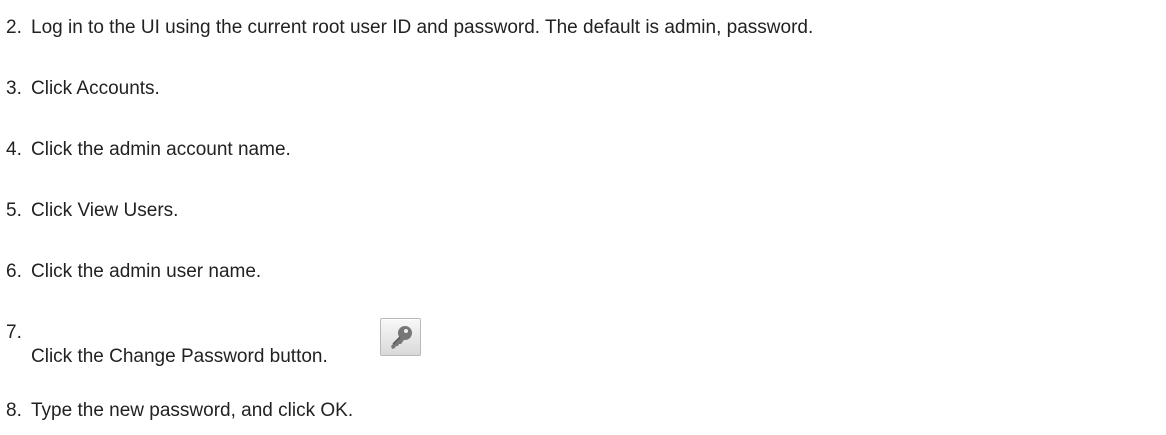 This screenshot has width=1166, height=435. I want to click on step-number: 6., so click(14, 271).